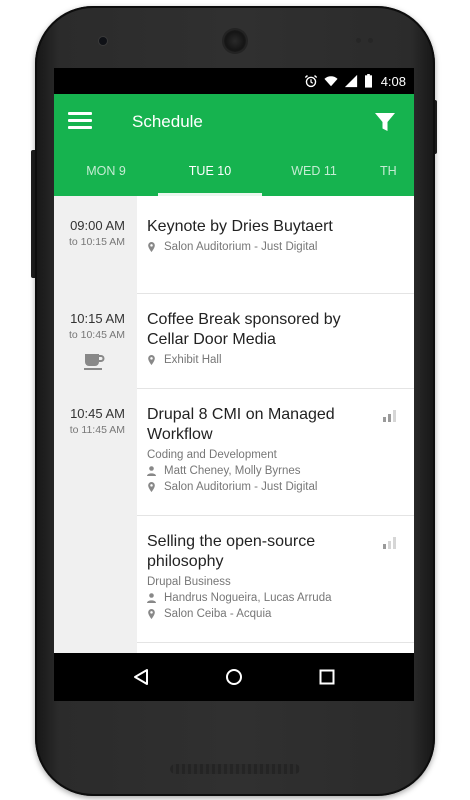 The height and width of the screenshot is (800, 470). I want to click on tab-wed: WED 11, so click(314, 176).